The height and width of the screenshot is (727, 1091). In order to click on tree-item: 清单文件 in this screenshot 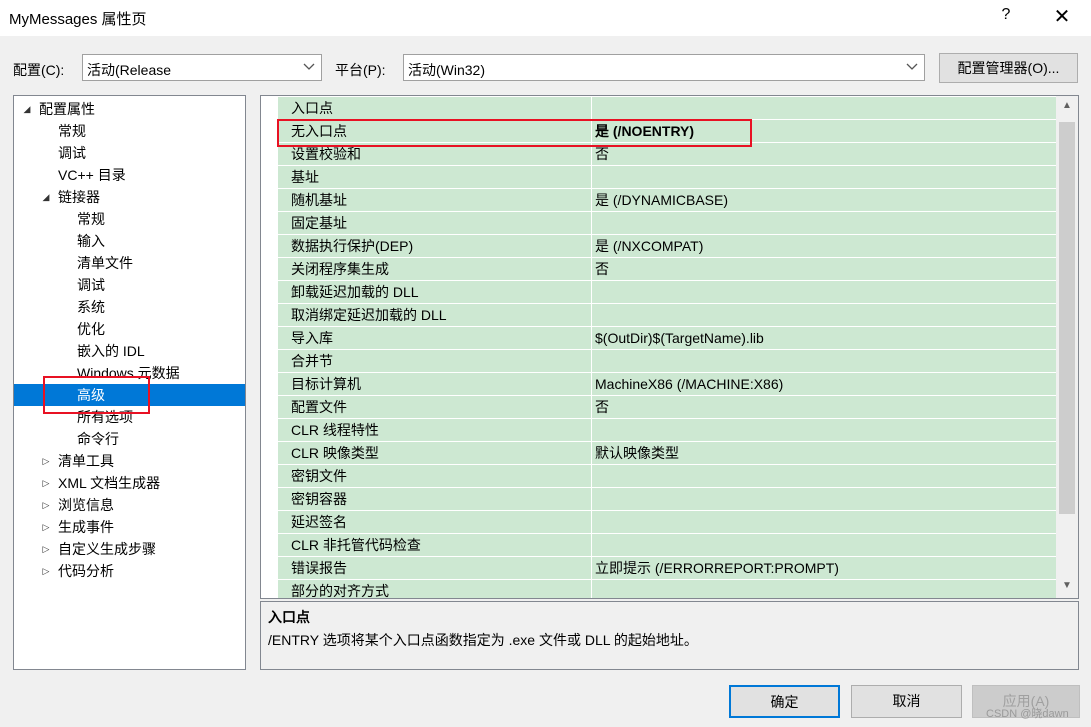, I will do `click(129, 263)`.